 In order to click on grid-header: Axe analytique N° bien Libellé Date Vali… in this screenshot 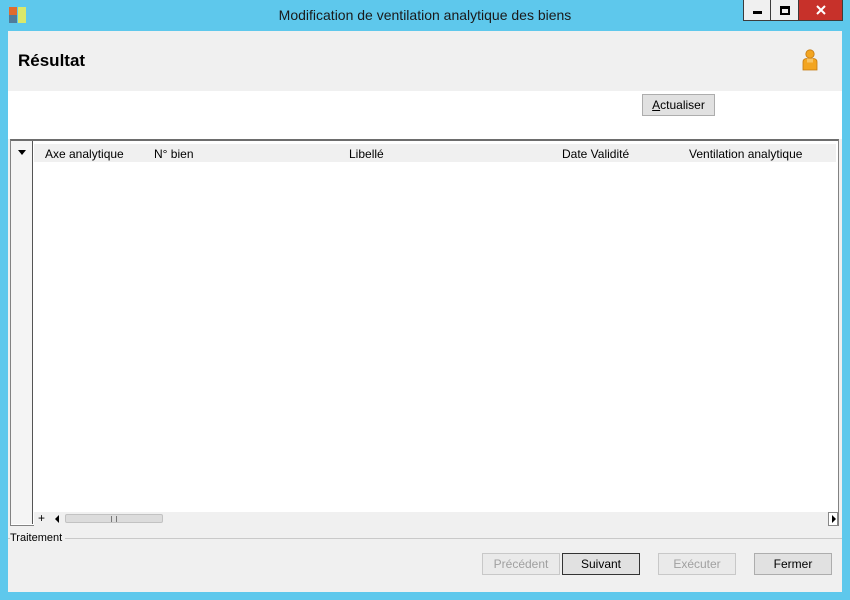, I will do `click(435, 153)`.